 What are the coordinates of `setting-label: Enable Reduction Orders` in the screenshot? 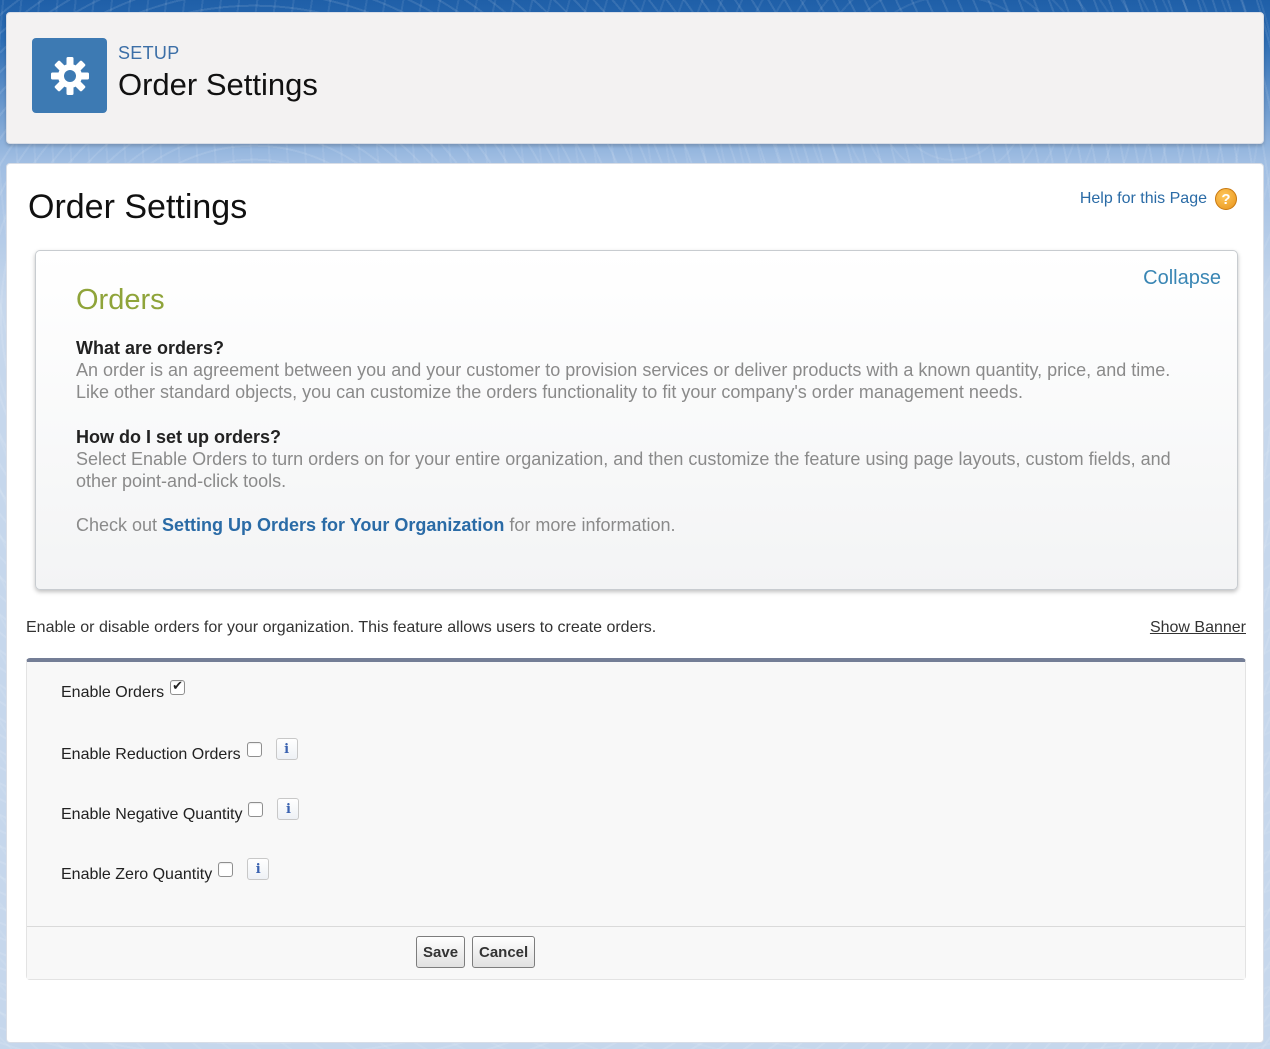 It's located at (151, 754).